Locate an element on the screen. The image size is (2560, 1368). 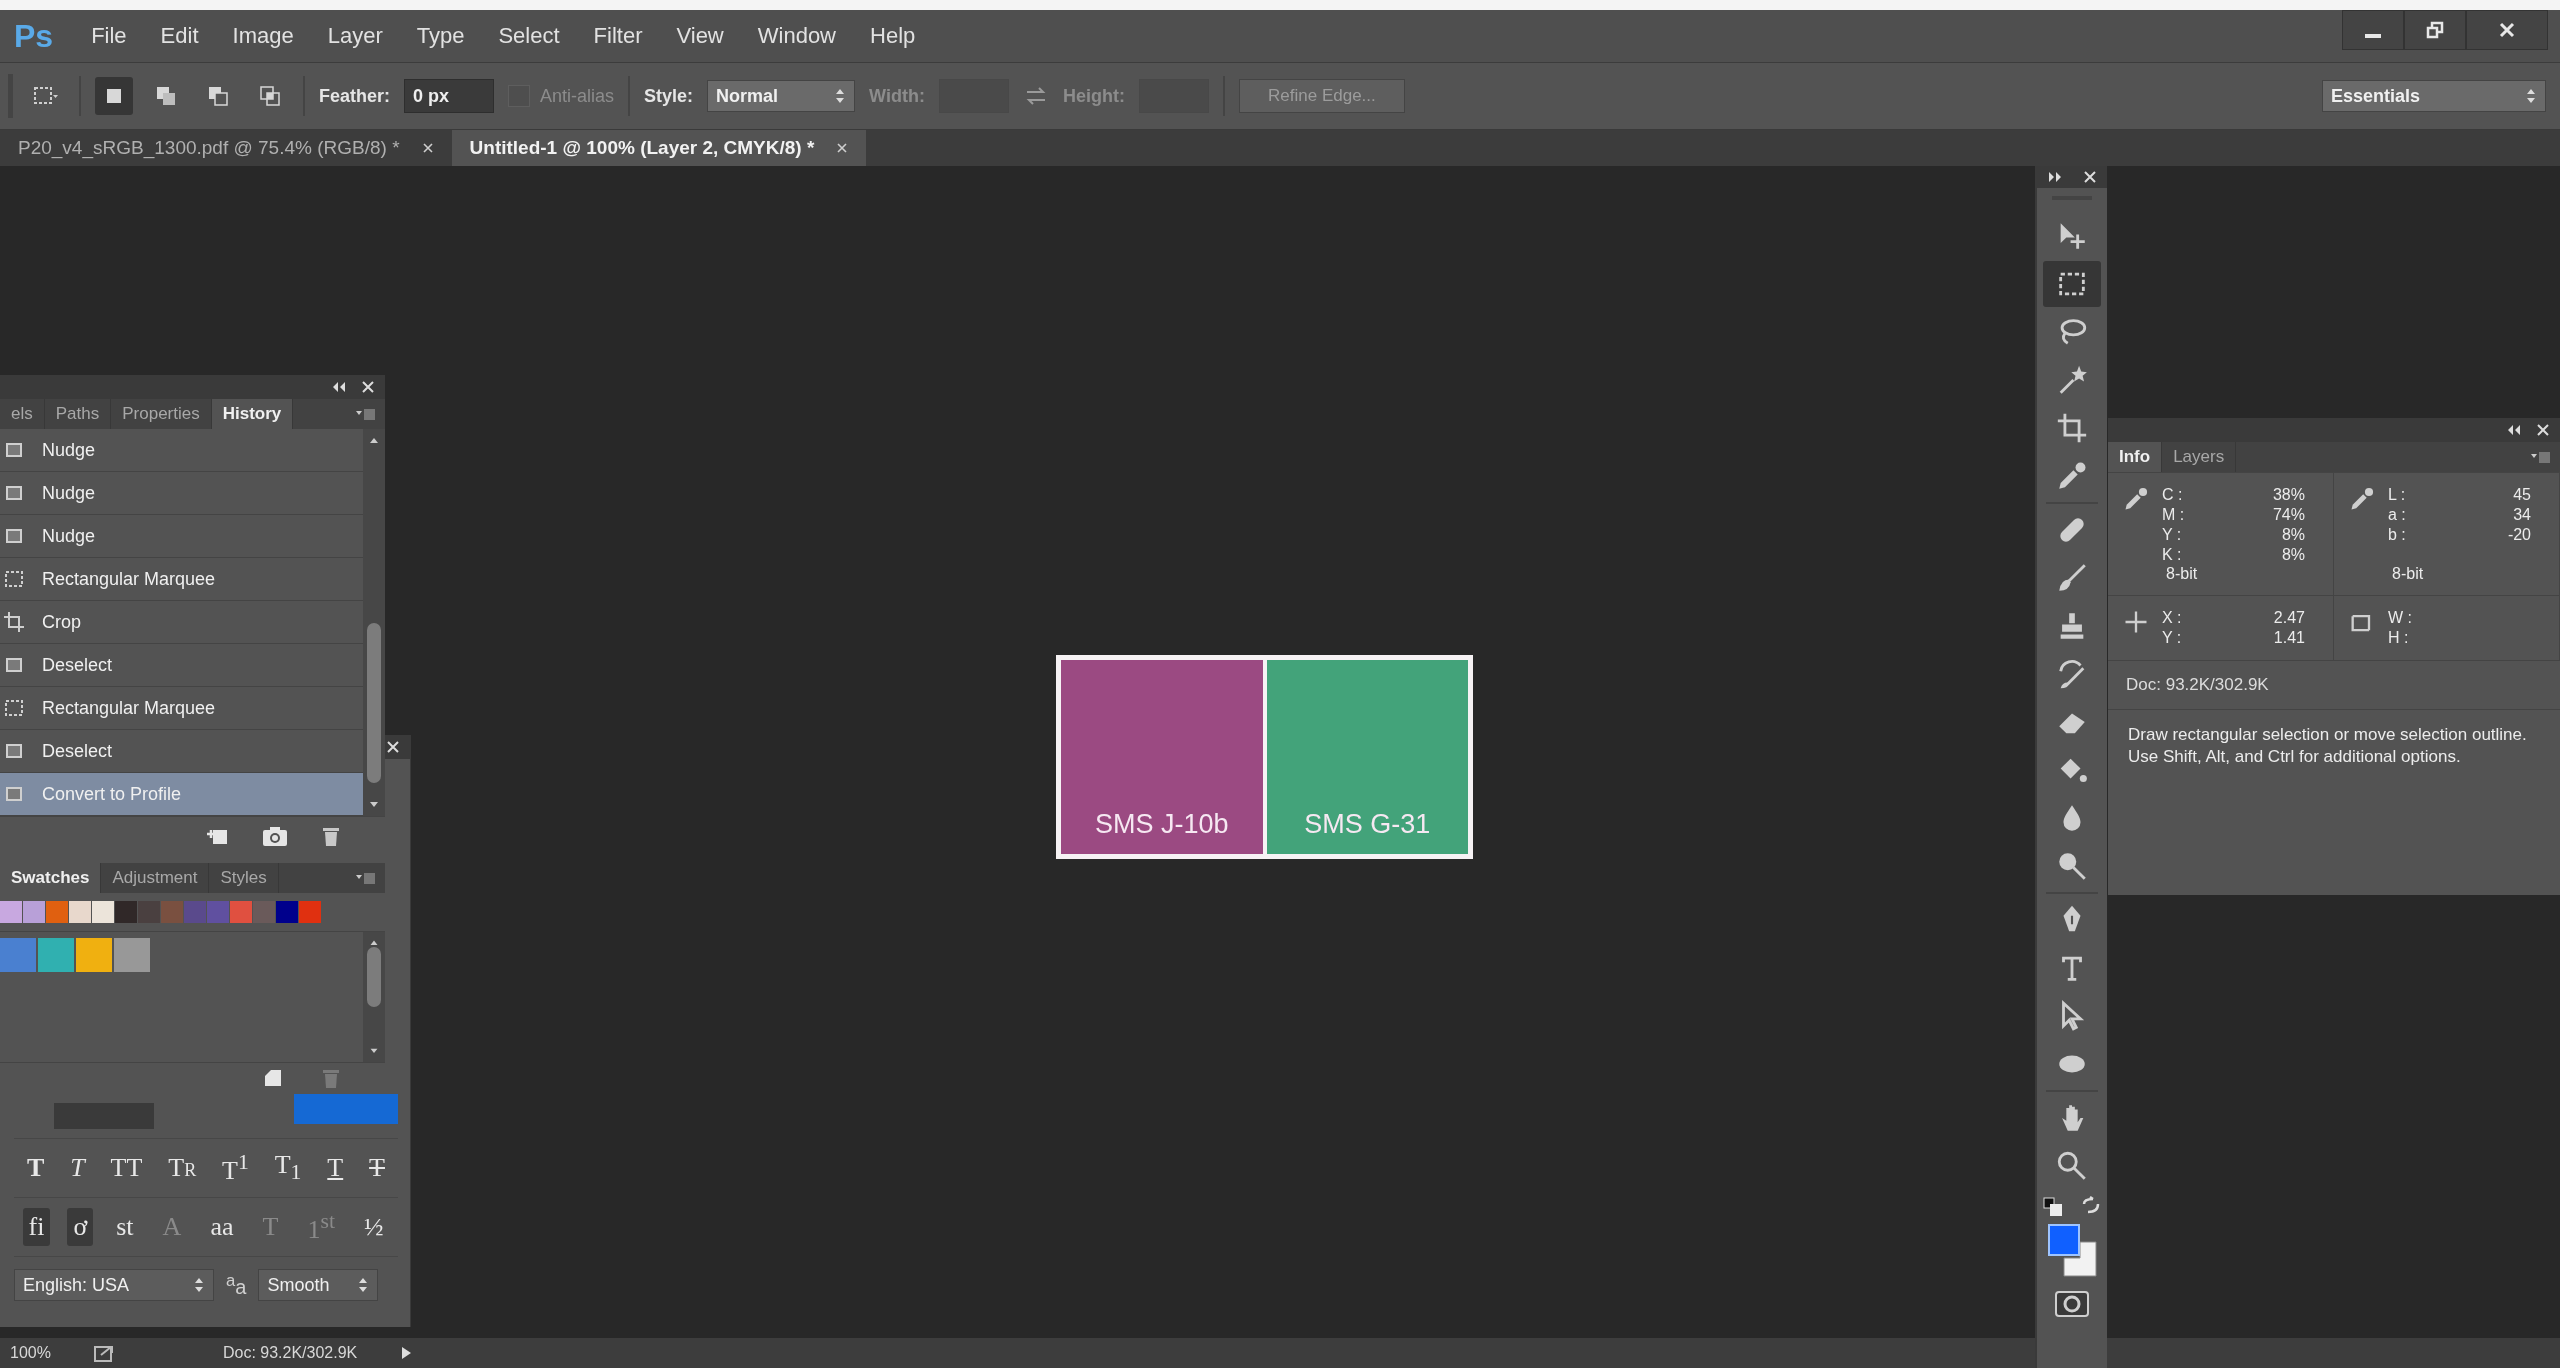
updown-arrows-icon is located at coordinates (363, 1285).